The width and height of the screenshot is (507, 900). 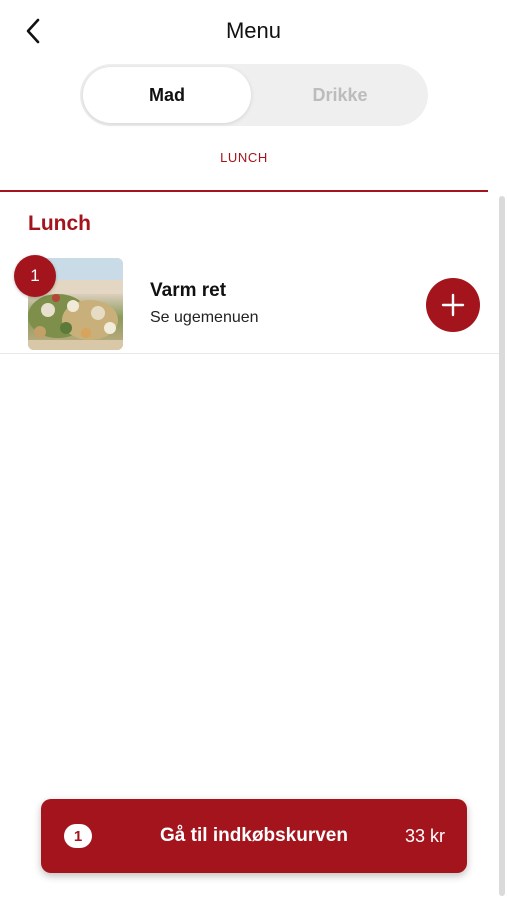 I want to click on add-item-button, so click(x=453, y=305).